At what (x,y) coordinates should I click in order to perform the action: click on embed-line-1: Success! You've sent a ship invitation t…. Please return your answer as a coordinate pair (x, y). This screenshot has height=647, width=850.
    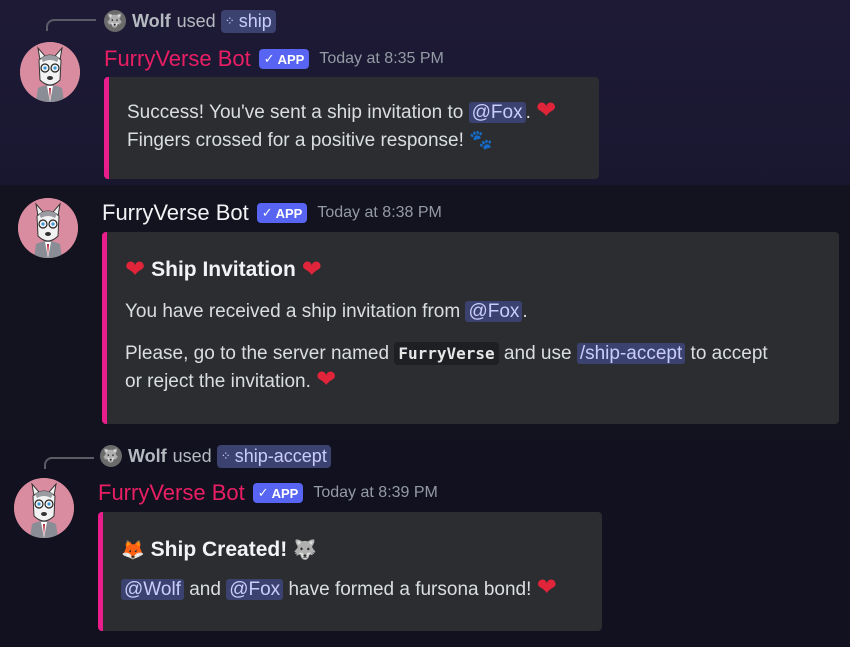
    Looking at the image, I should click on (363, 113).